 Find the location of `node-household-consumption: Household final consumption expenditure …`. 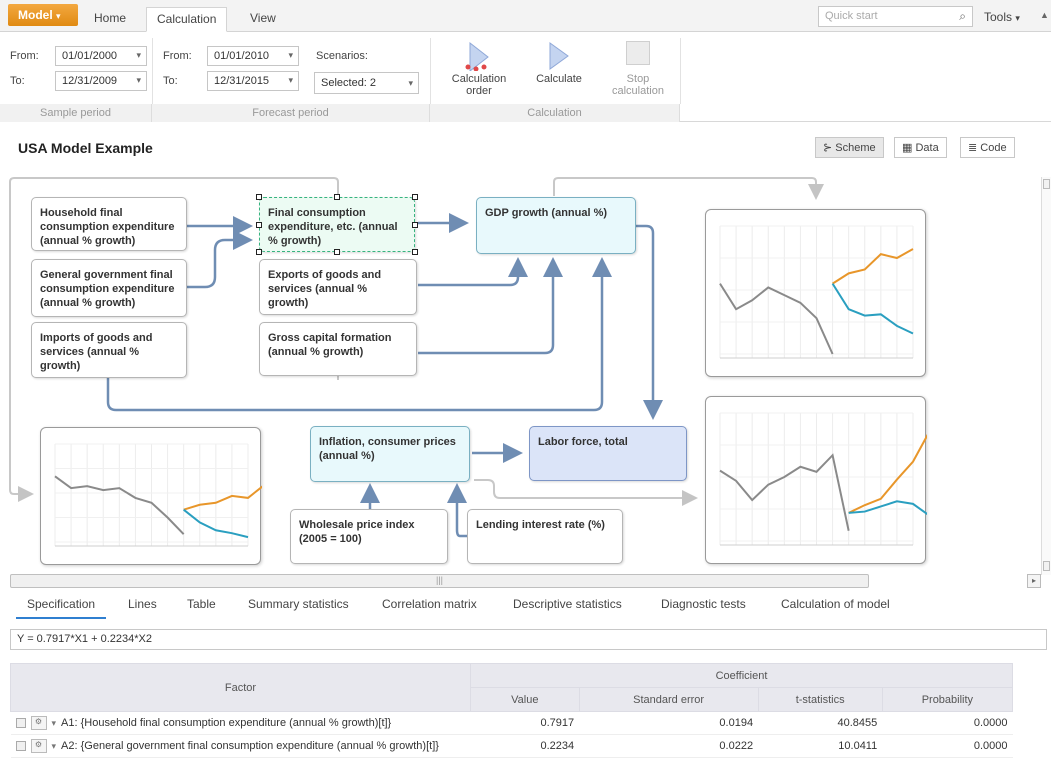

node-household-consumption: Household final consumption expenditure … is located at coordinates (109, 224).